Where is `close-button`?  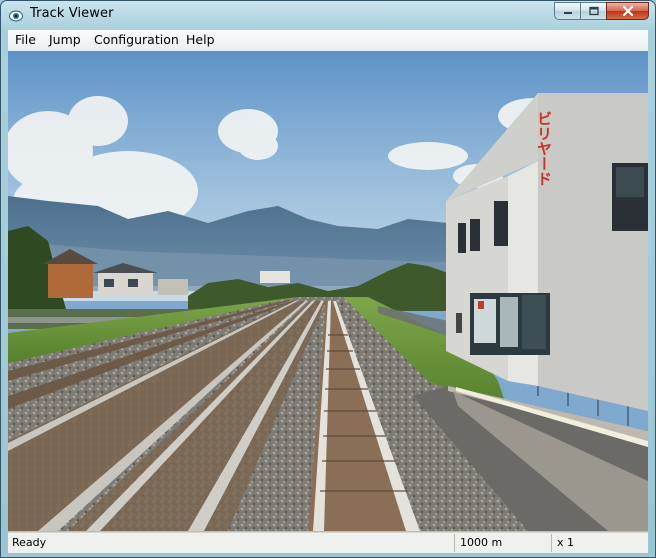
close-button is located at coordinates (627, 11).